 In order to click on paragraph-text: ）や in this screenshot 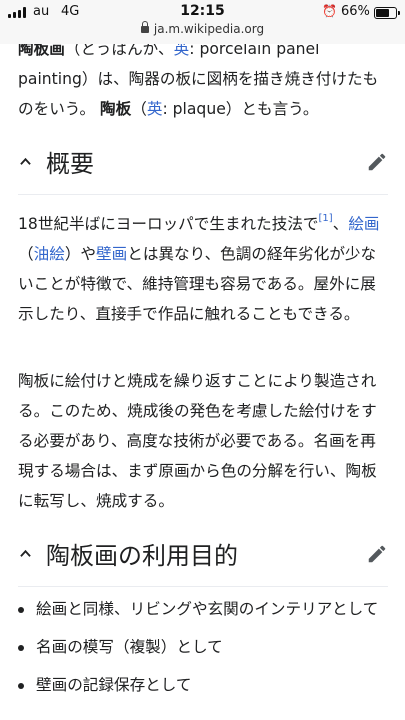, I will do `click(80, 254)`.